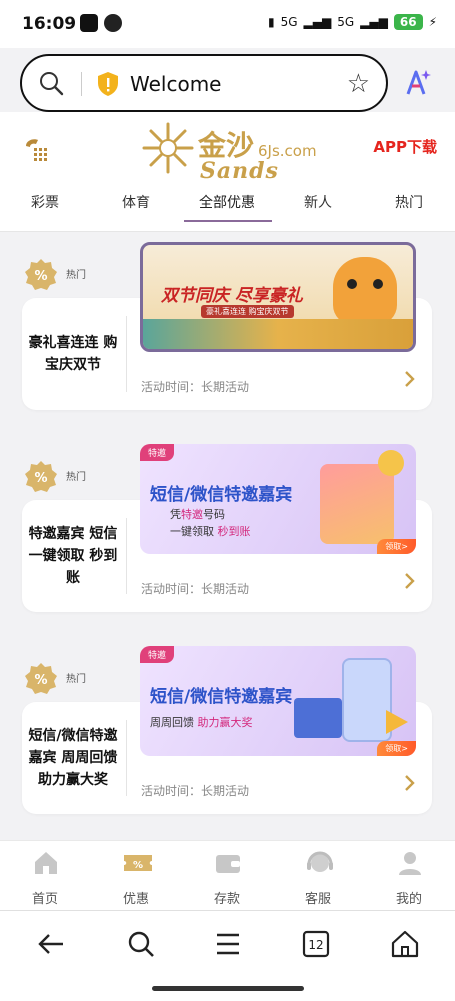 Image resolution: width=455 pixels, height=1001 pixels. I want to click on promo-title: 豪礼喜连连 购宝庆双节, so click(73, 354).